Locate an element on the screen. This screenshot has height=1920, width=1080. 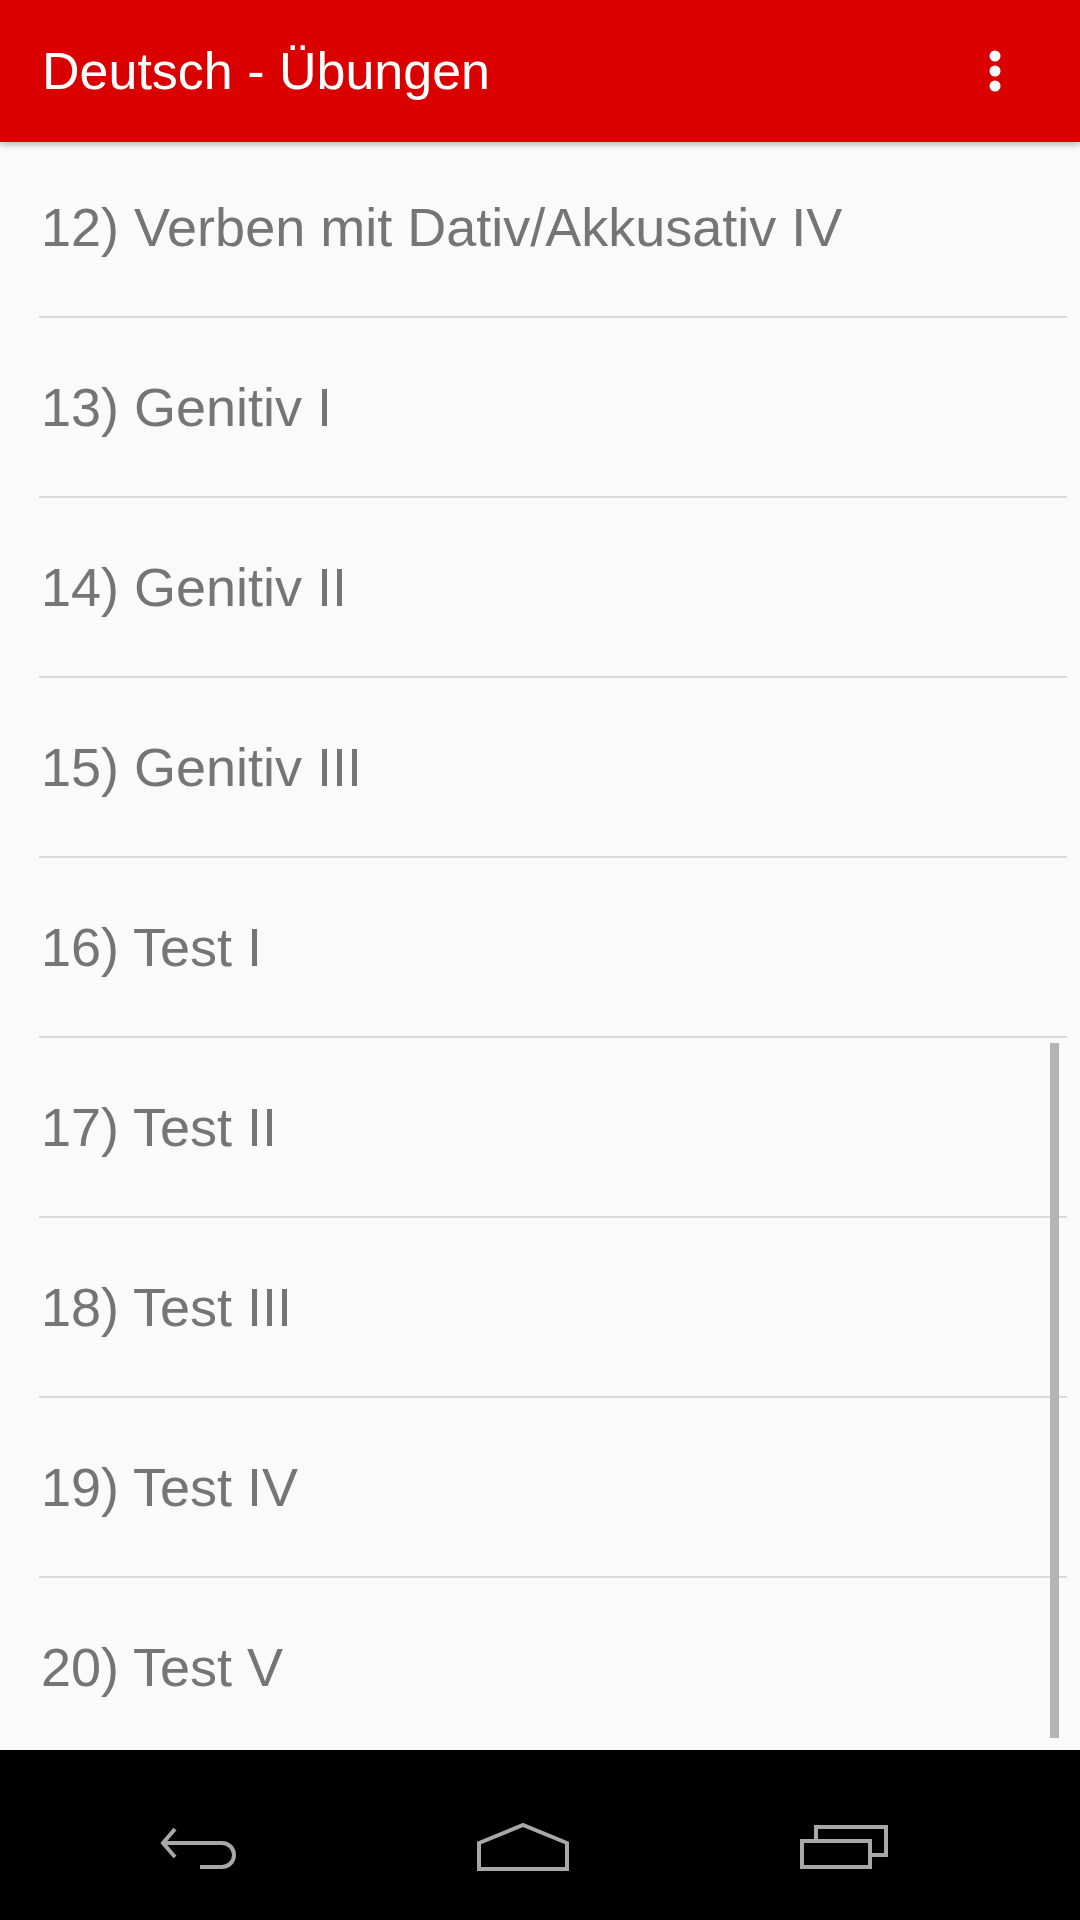
home-icon is located at coordinates (523, 1847).